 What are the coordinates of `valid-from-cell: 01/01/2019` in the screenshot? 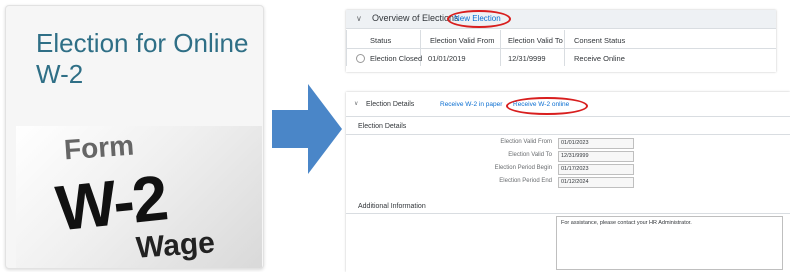 It's located at (447, 58).